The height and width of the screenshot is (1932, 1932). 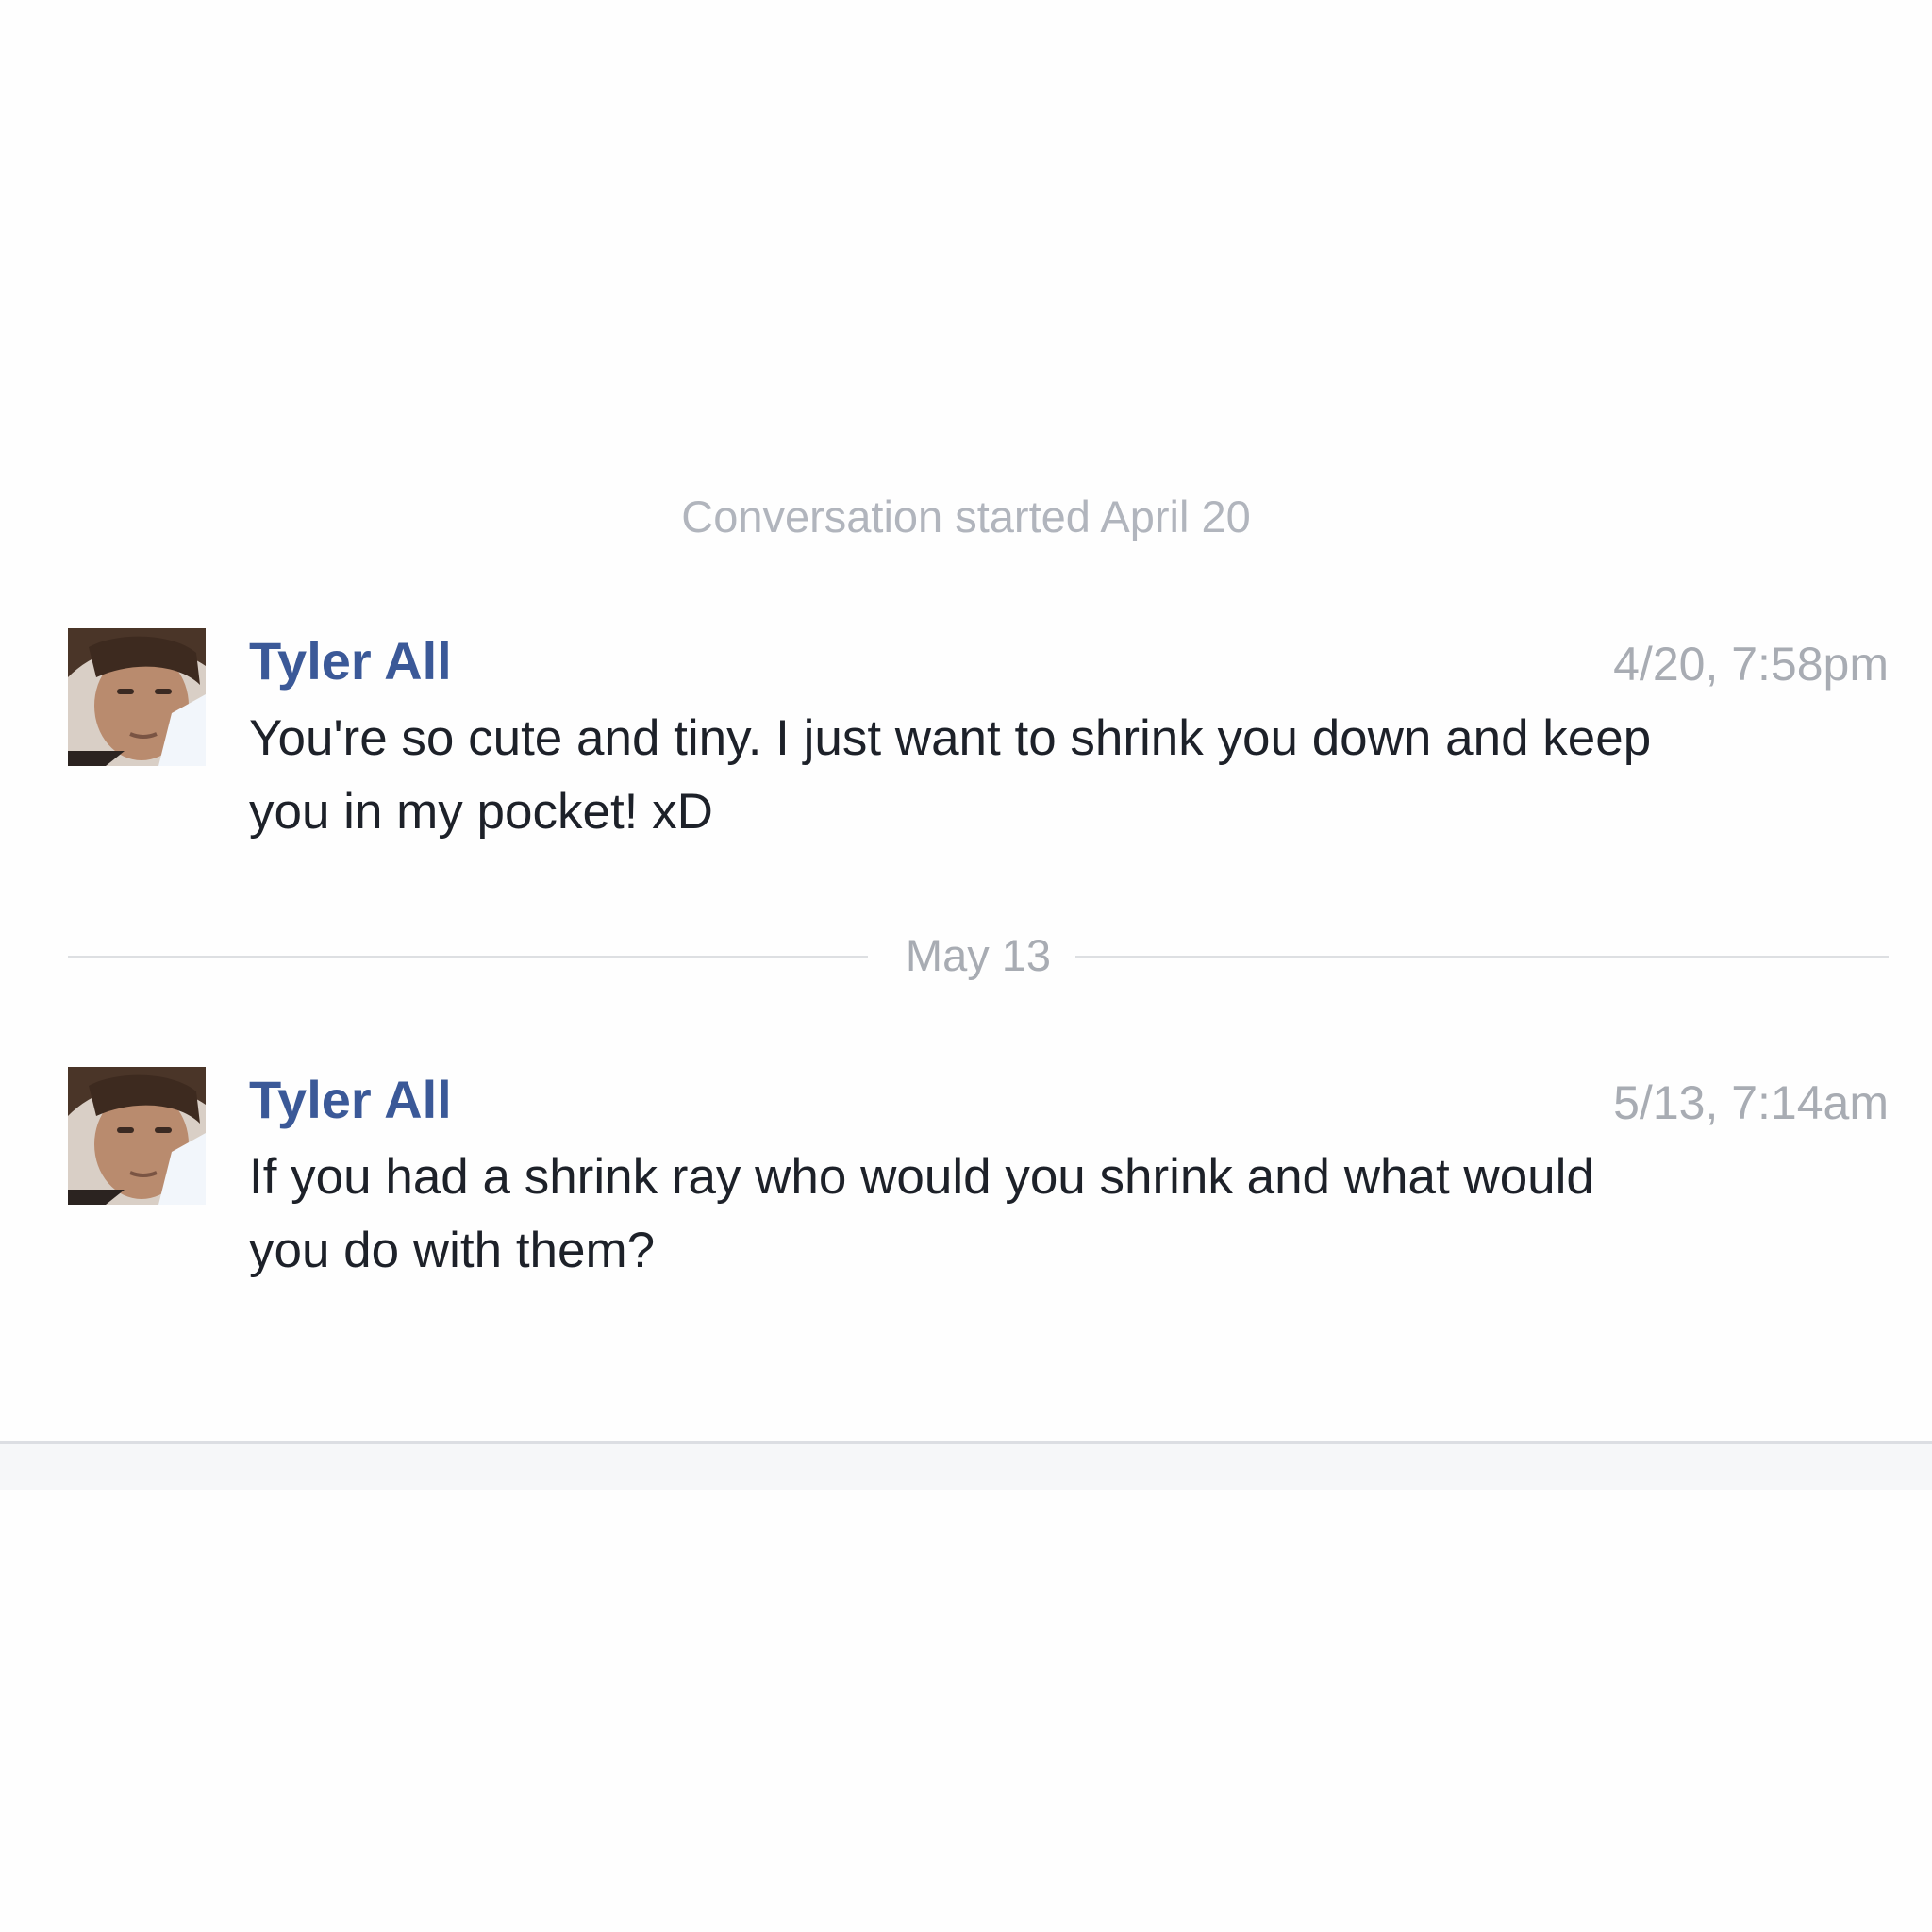 What do you see at coordinates (979, 956) in the screenshot?
I see `date-divider: May 13` at bounding box center [979, 956].